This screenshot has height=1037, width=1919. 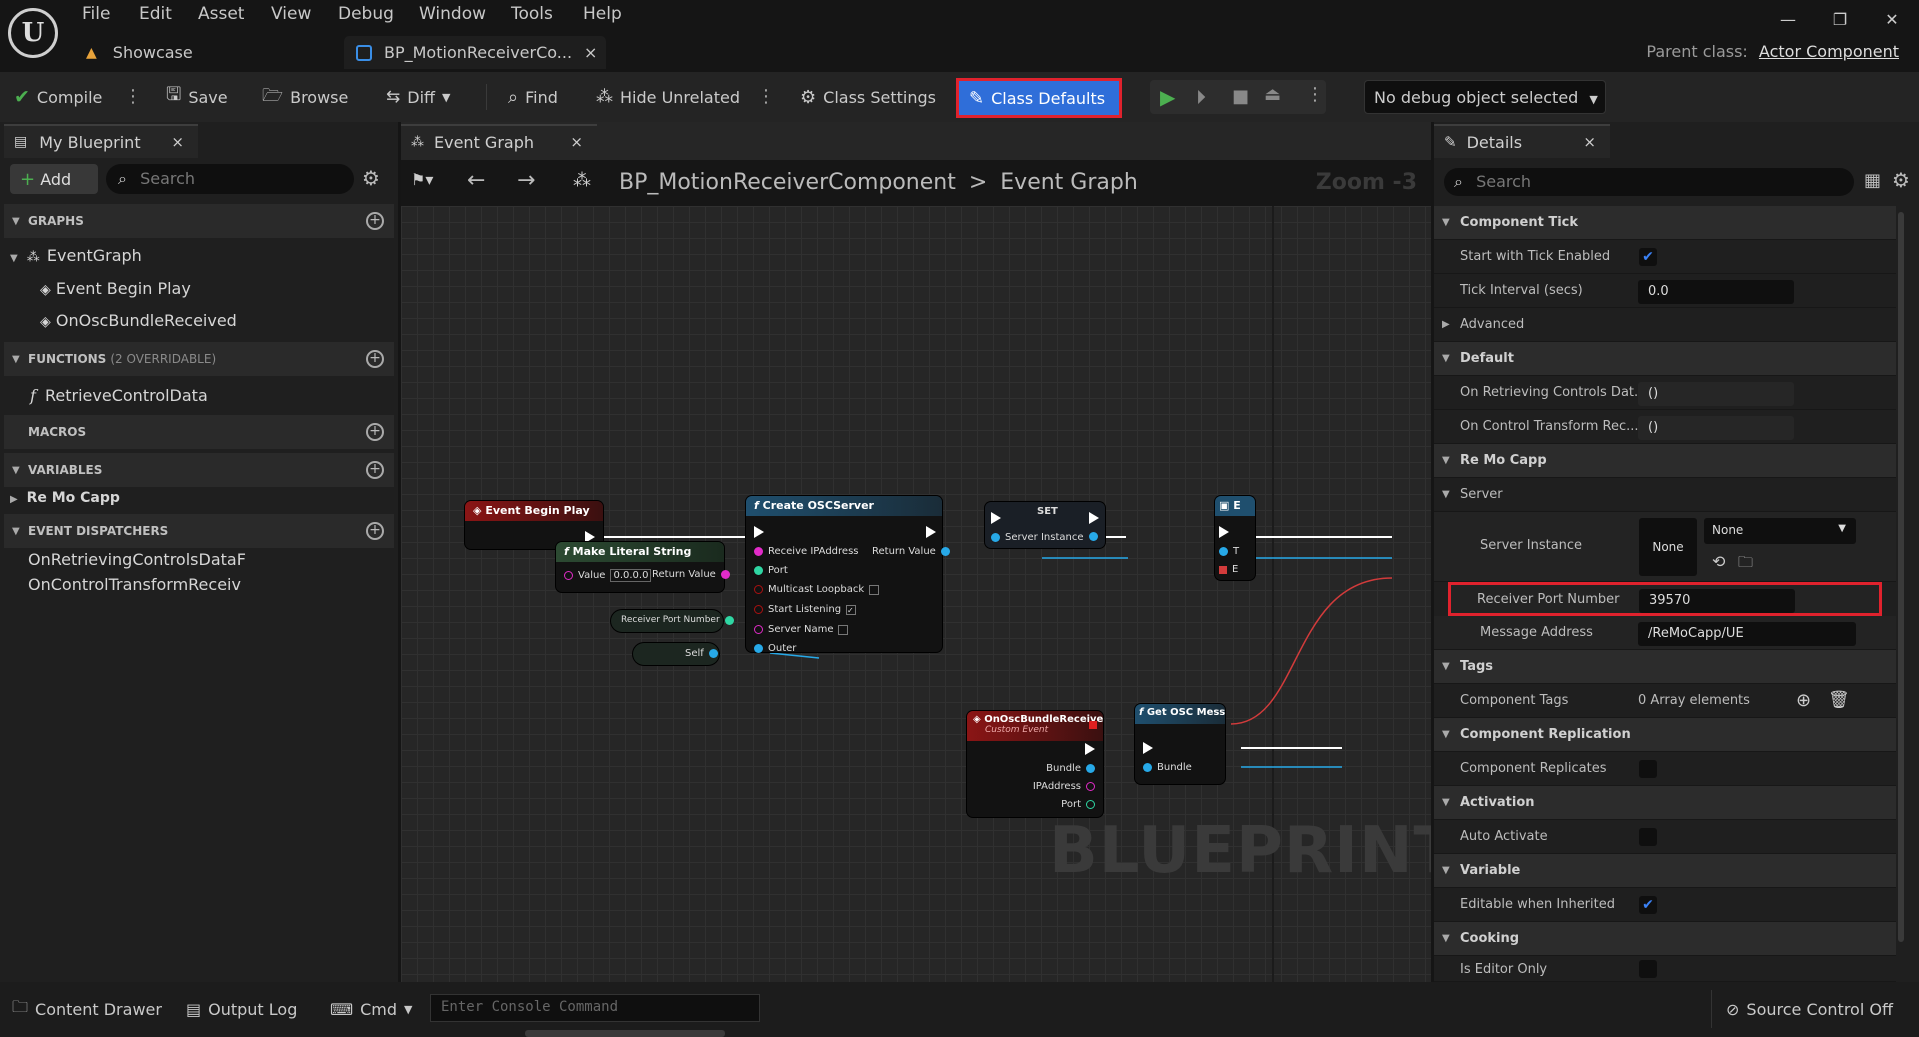 What do you see at coordinates (155, 15) in the screenshot?
I see `menu-edit: Edit` at bounding box center [155, 15].